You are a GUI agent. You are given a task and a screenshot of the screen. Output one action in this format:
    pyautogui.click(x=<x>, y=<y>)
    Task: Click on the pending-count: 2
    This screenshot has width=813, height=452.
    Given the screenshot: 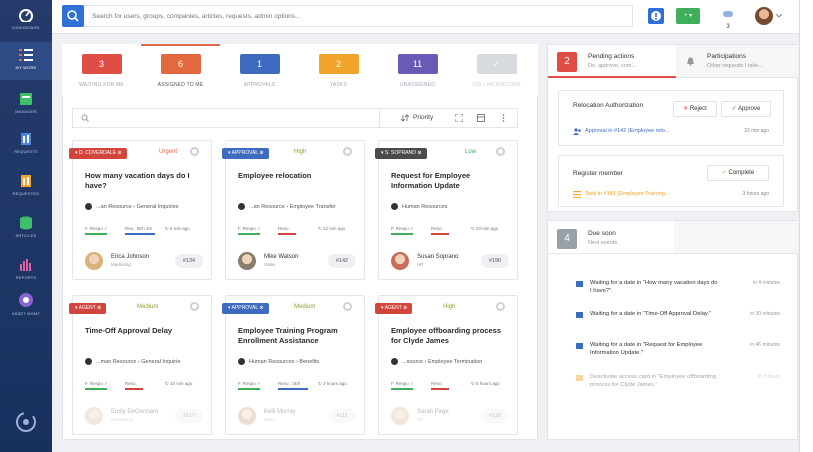 What is the action you would take?
    pyautogui.click(x=567, y=62)
    